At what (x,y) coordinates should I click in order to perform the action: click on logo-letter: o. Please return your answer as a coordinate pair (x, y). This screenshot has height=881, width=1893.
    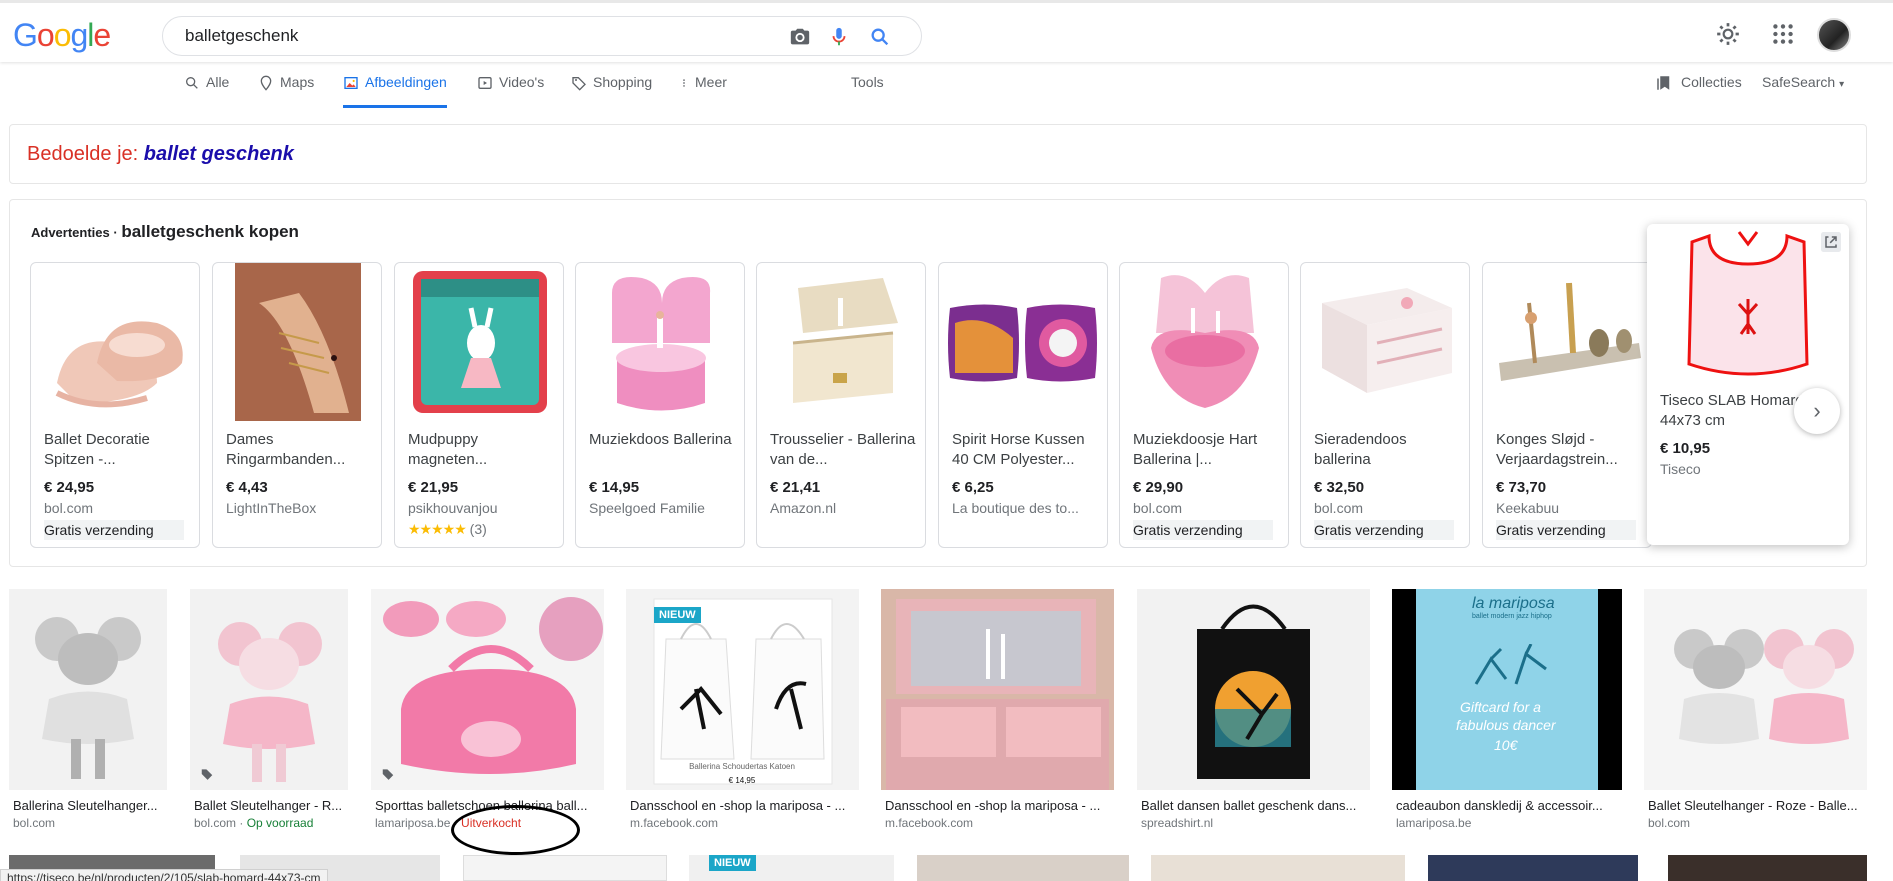
    Looking at the image, I should click on (62, 35).